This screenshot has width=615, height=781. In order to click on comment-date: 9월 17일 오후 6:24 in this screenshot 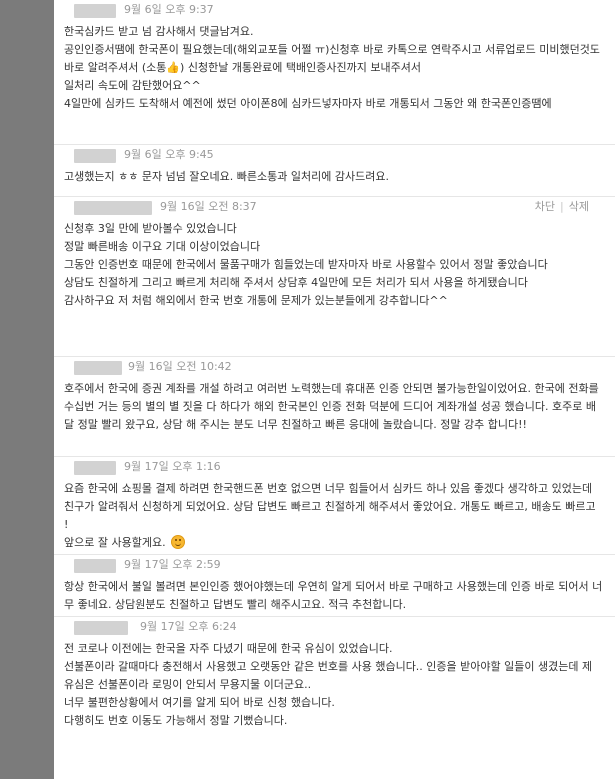, I will do `click(188, 626)`.